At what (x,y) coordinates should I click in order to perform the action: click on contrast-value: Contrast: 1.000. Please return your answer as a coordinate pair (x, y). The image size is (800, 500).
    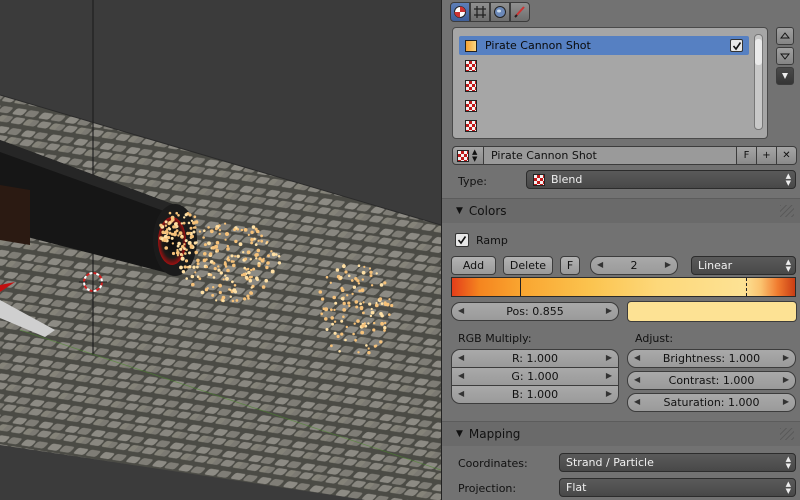
    Looking at the image, I should click on (711, 380).